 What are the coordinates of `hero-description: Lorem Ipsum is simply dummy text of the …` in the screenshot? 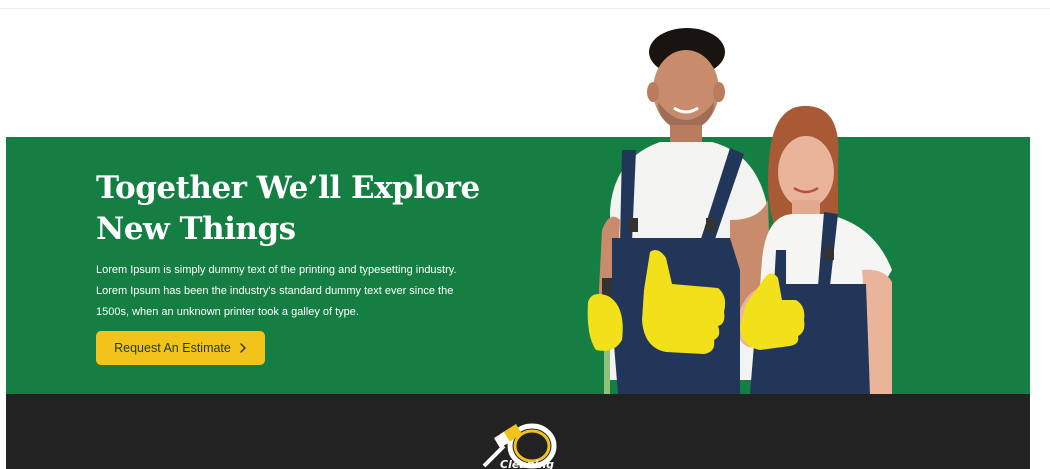 It's located at (276, 291).